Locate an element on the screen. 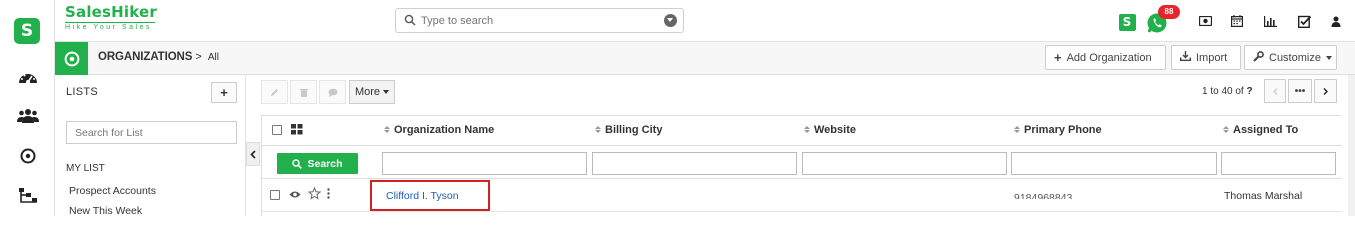 This screenshot has height=240, width=1355. column-billing-city: Billing City is located at coordinates (628, 130).